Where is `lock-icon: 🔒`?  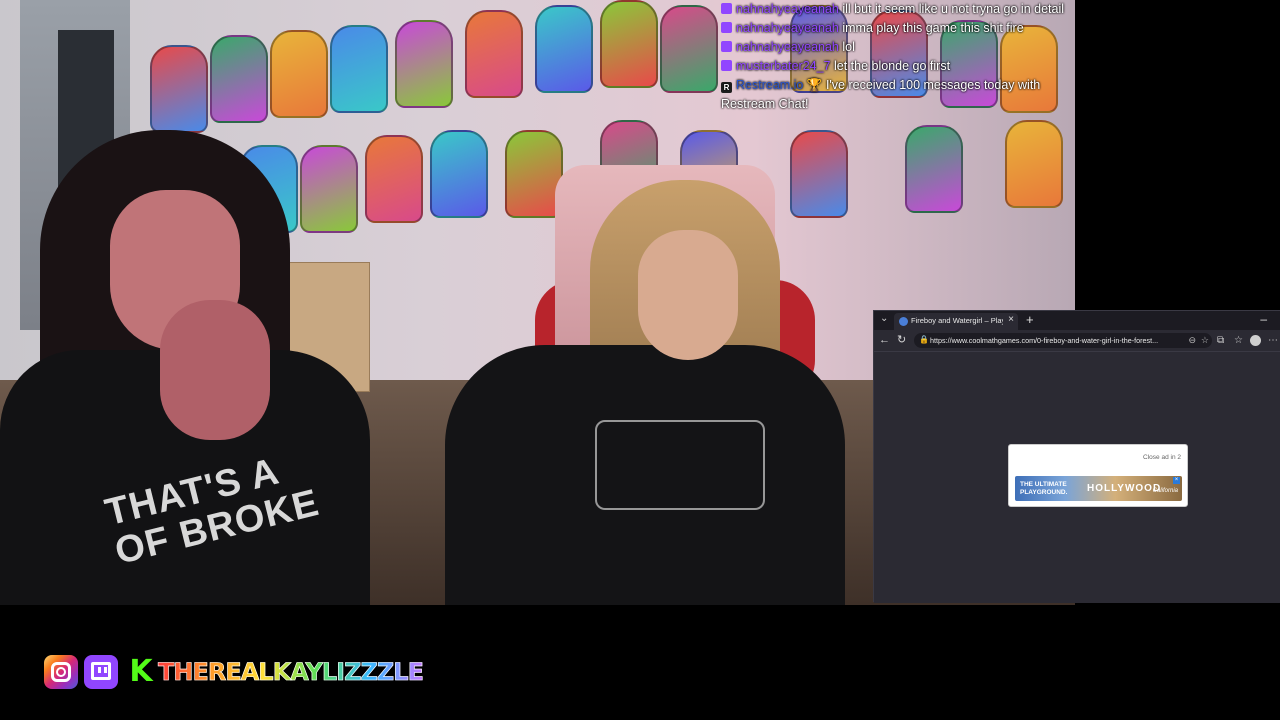
lock-icon: 🔒 is located at coordinates (924, 339).